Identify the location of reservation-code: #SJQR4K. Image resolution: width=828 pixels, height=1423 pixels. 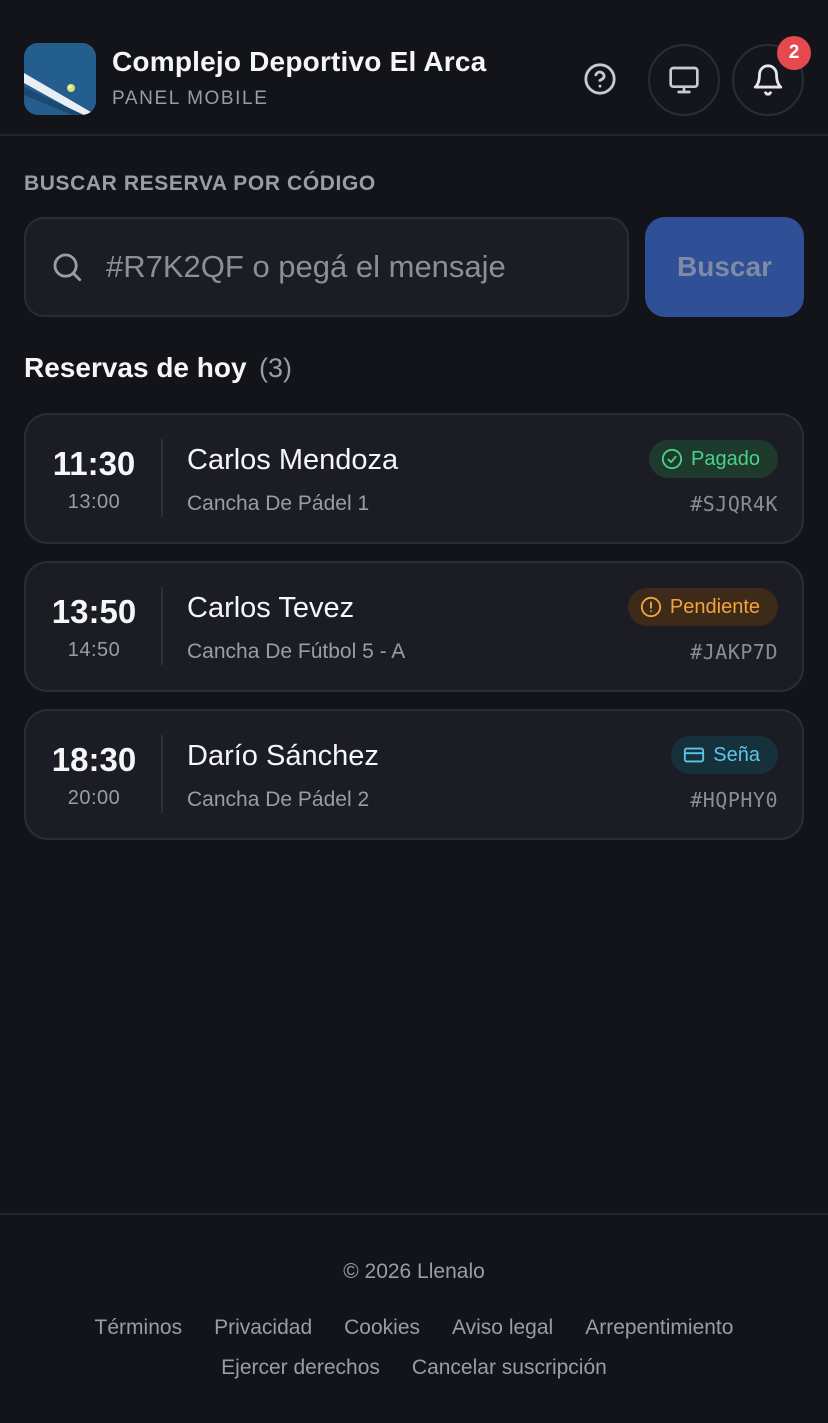
(734, 504).